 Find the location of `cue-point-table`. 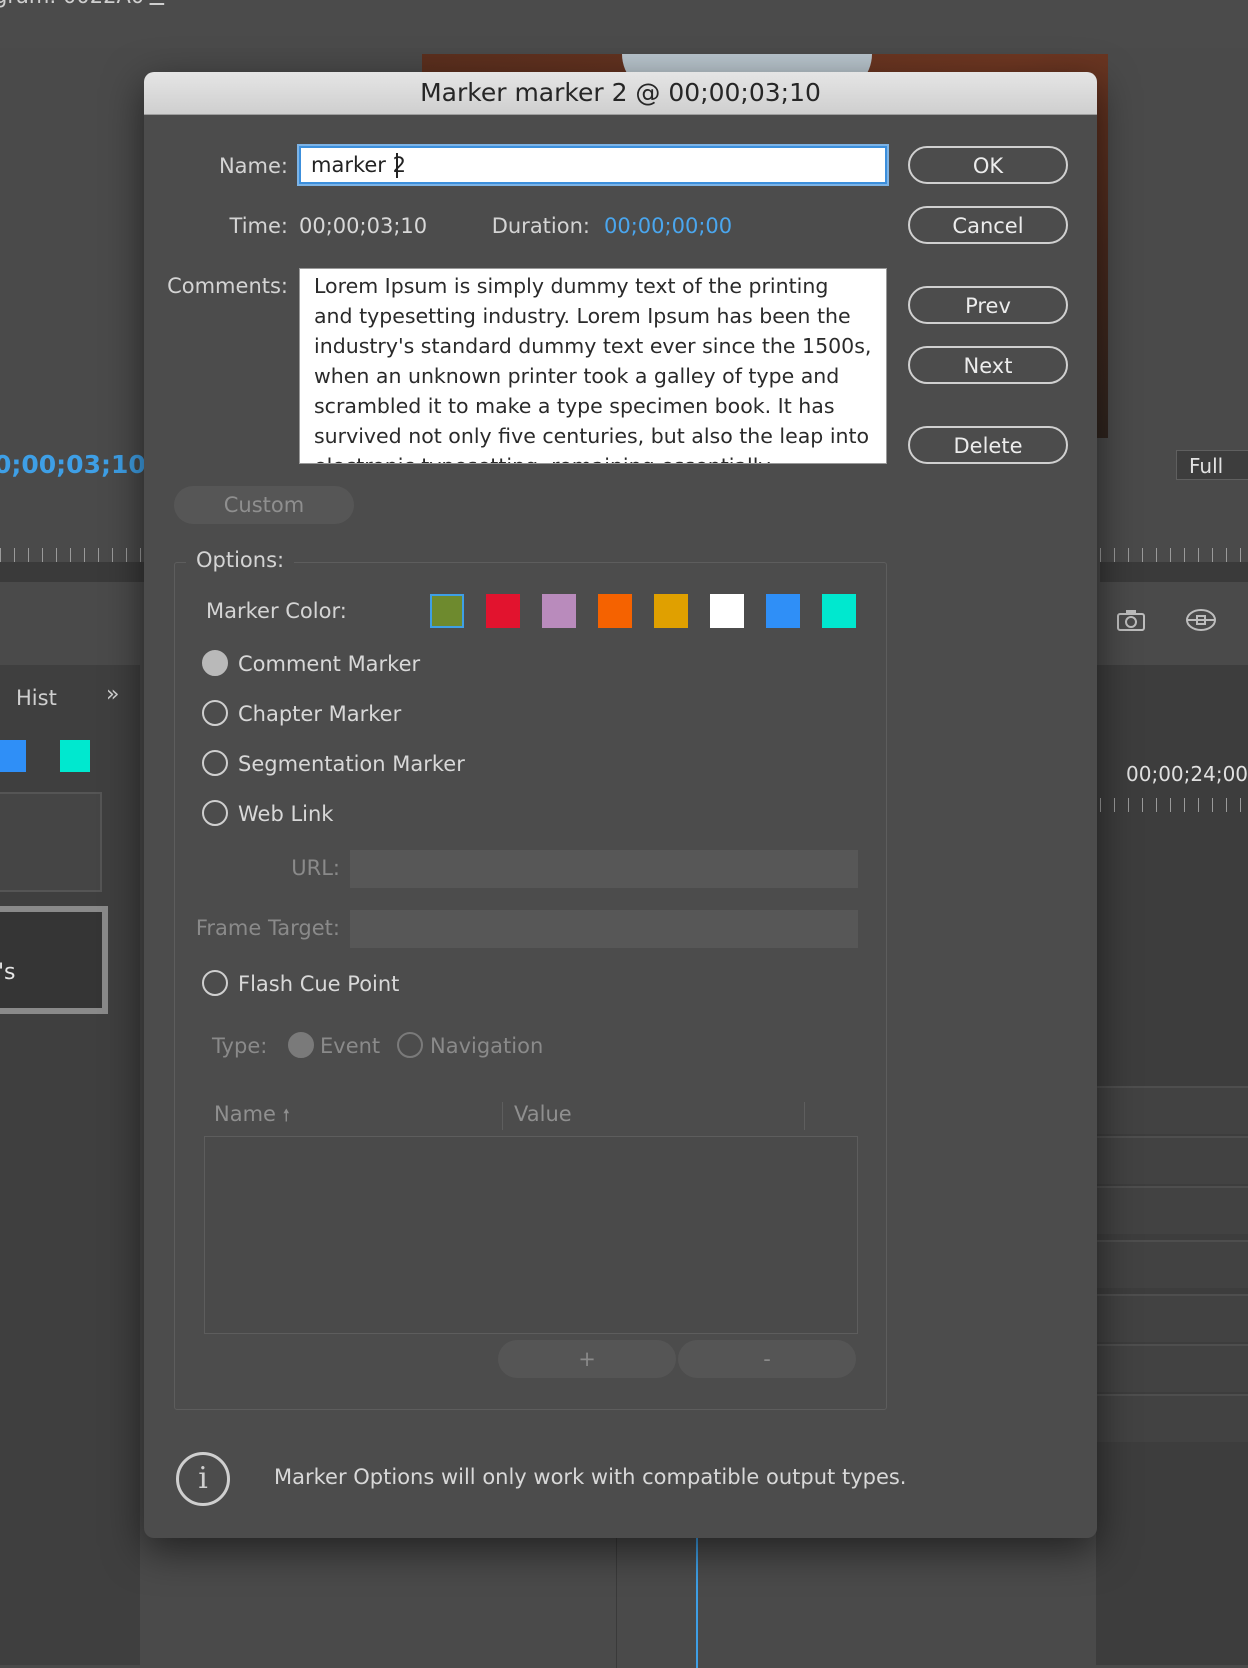

cue-point-table is located at coordinates (531, 1235).